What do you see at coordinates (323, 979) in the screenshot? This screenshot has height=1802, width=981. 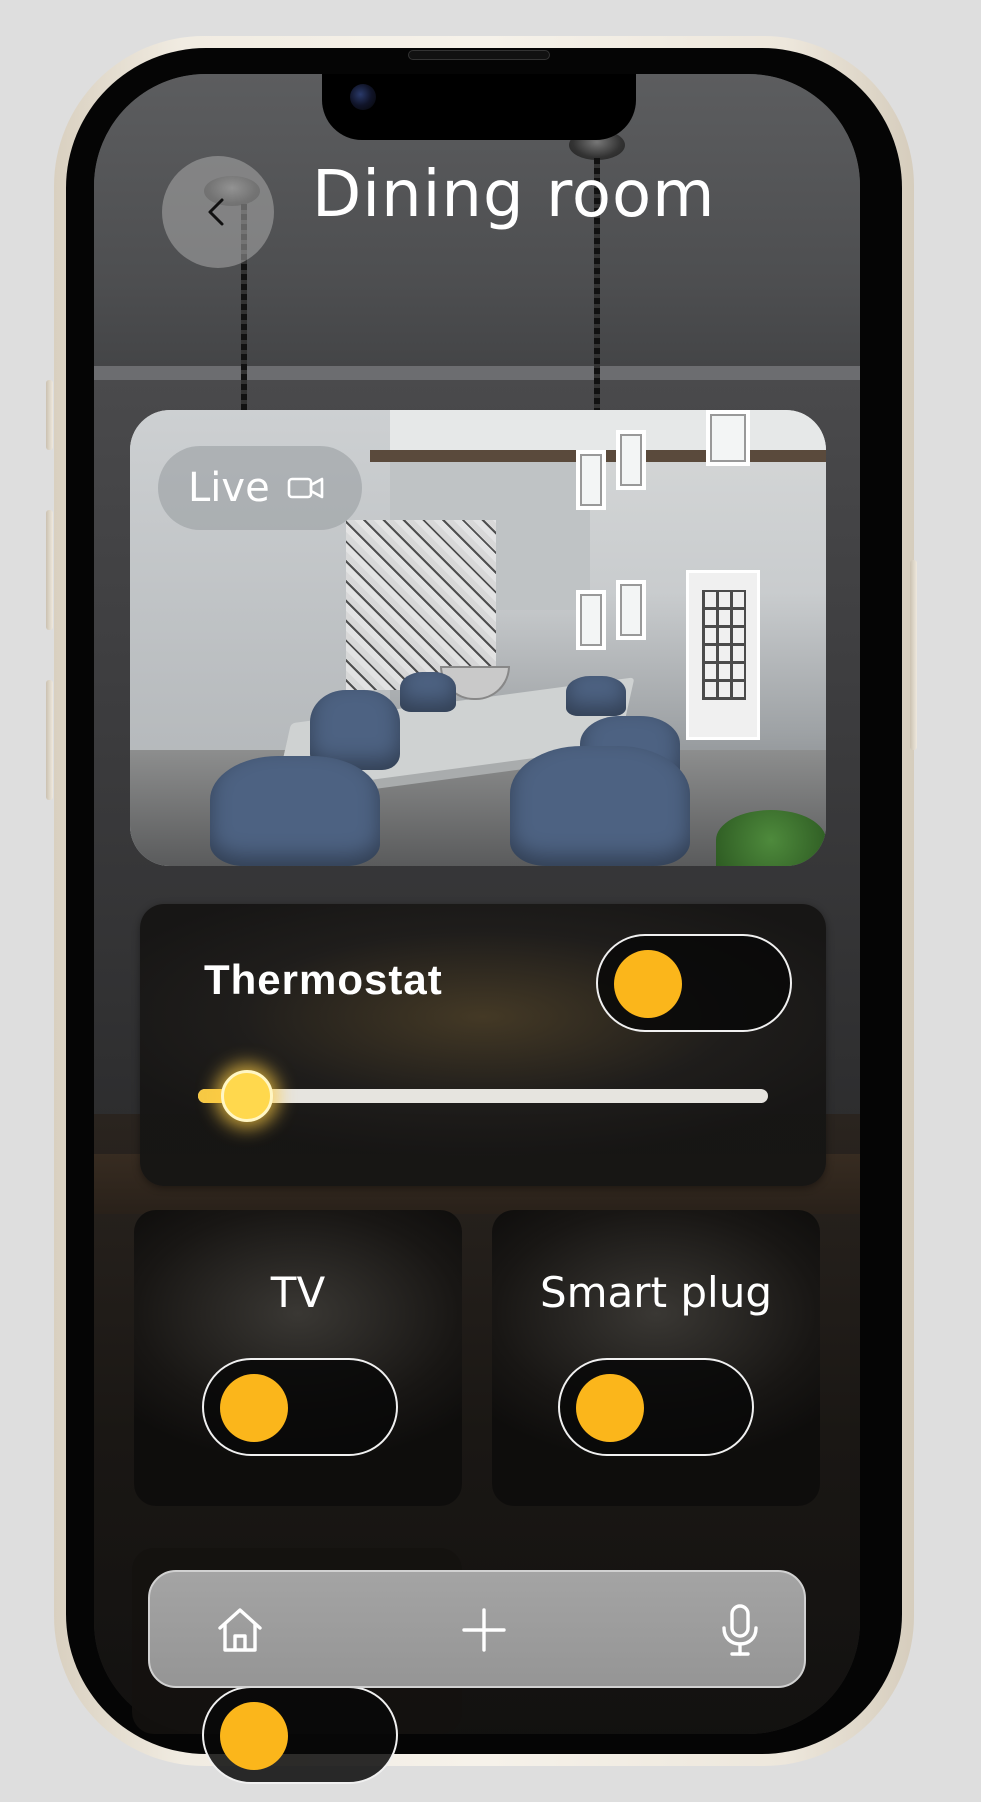 I see `thermostat-label: Thermostat` at bounding box center [323, 979].